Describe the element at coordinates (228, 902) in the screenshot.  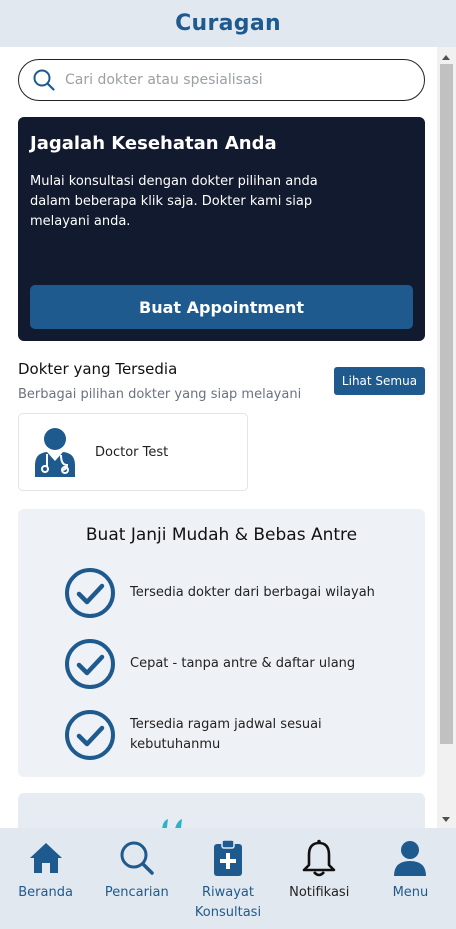
I see `nav-label-history: Riwayat Konsultasi` at that location.